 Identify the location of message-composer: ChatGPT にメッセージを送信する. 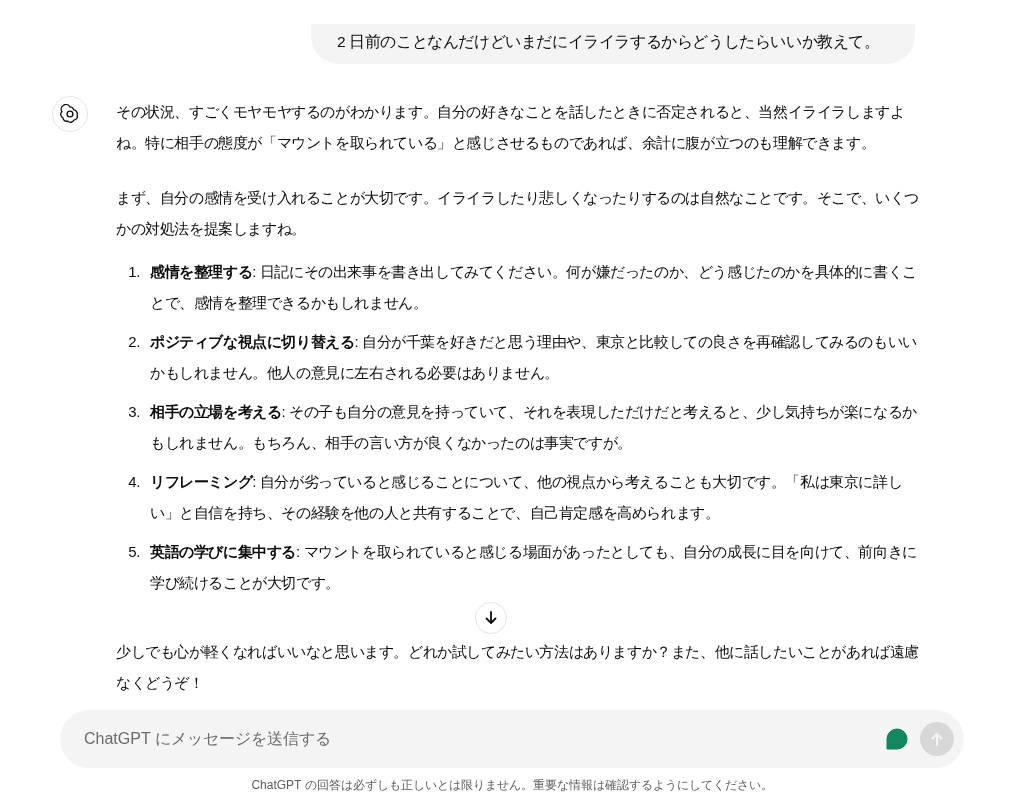
(512, 739).